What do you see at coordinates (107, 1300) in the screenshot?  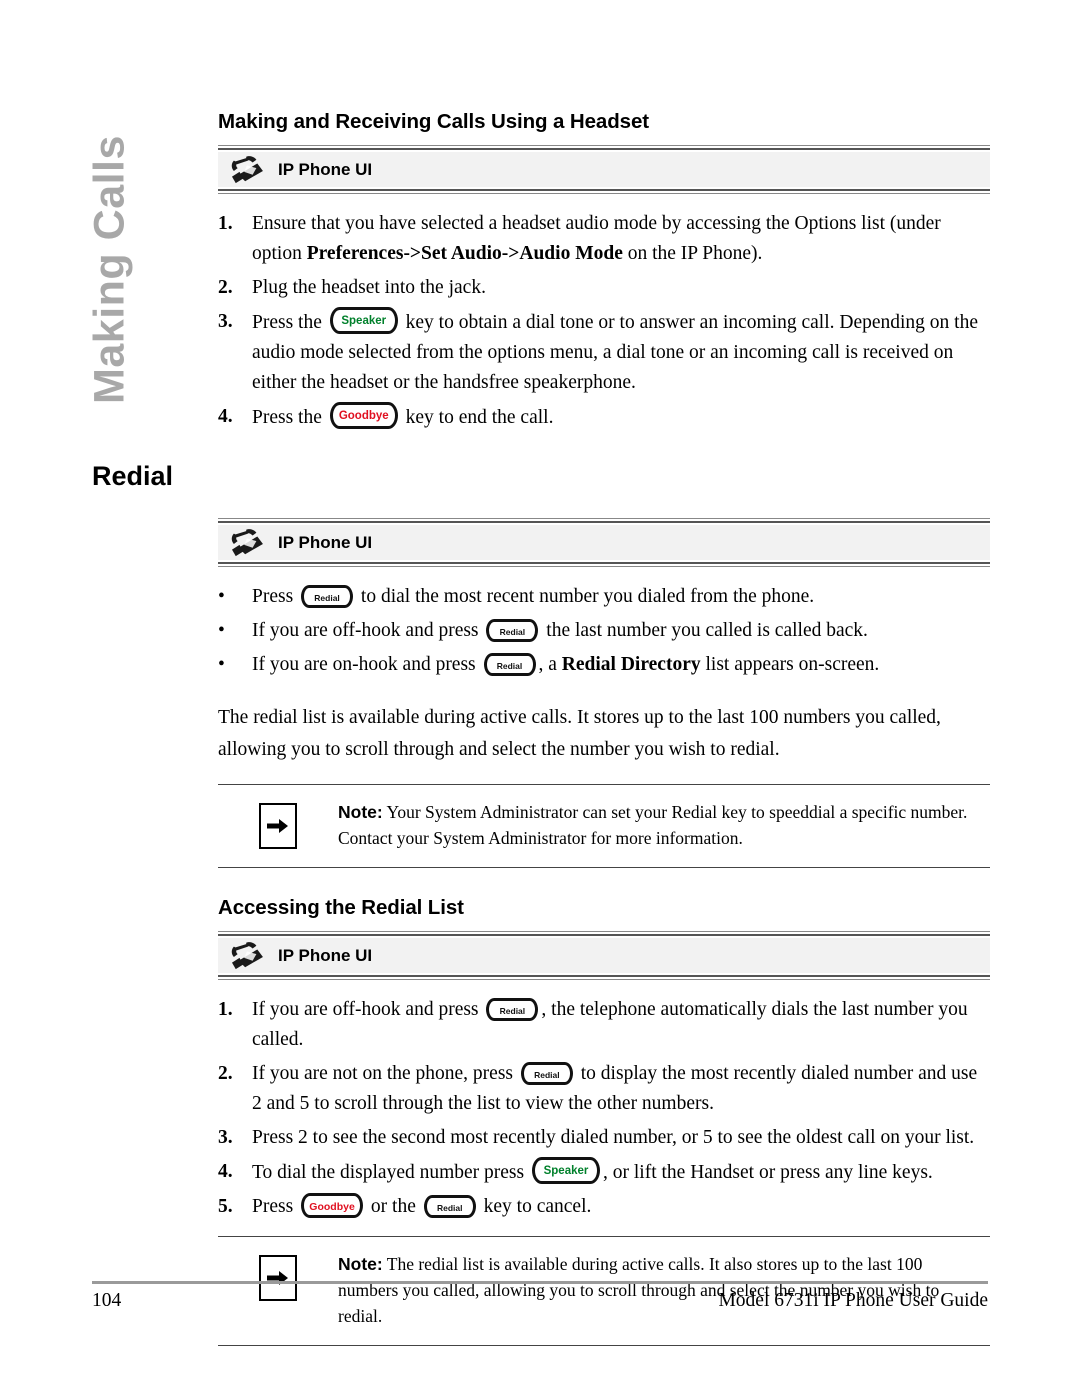 I see `footer-page-number: 104` at bounding box center [107, 1300].